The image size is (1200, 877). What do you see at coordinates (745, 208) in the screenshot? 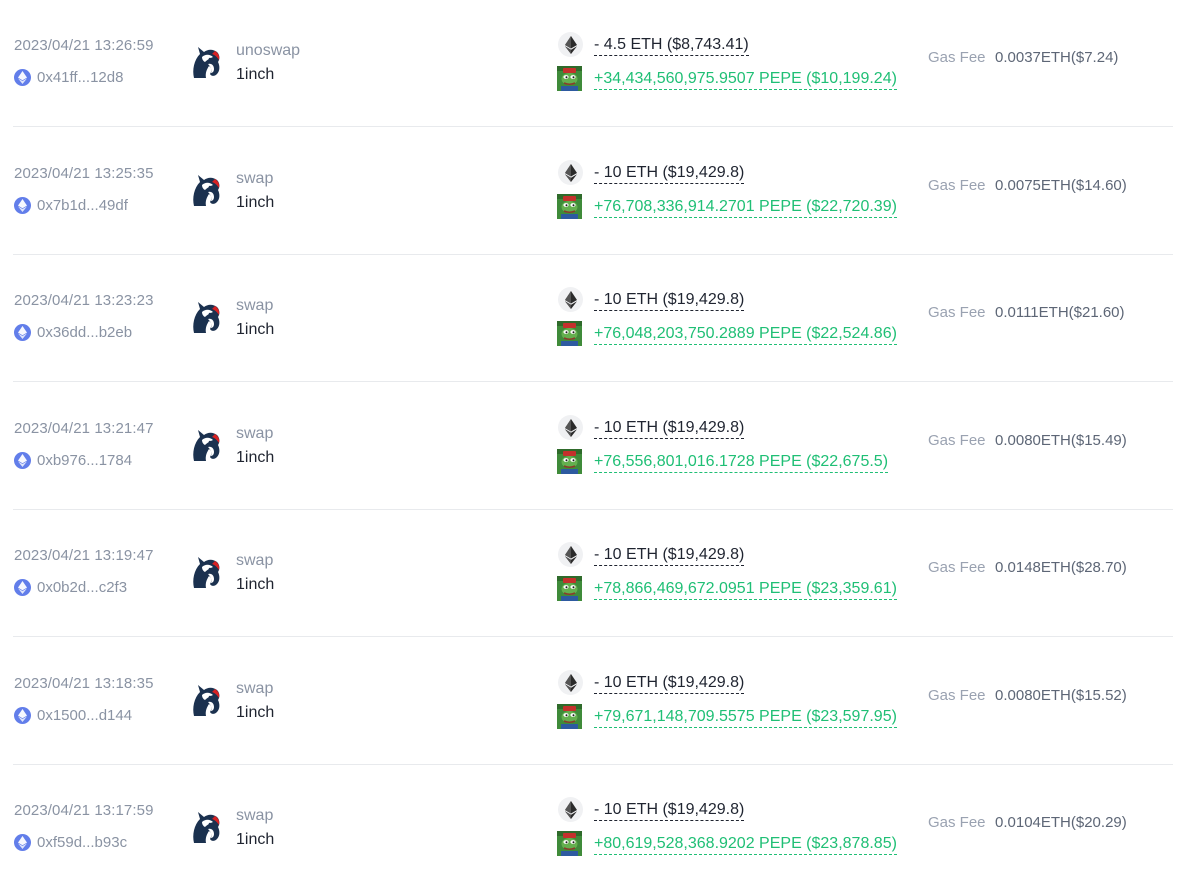
I see `token-in-amount: +76,708,336,914.2701 PEPE ($22,720.39)` at bounding box center [745, 208].